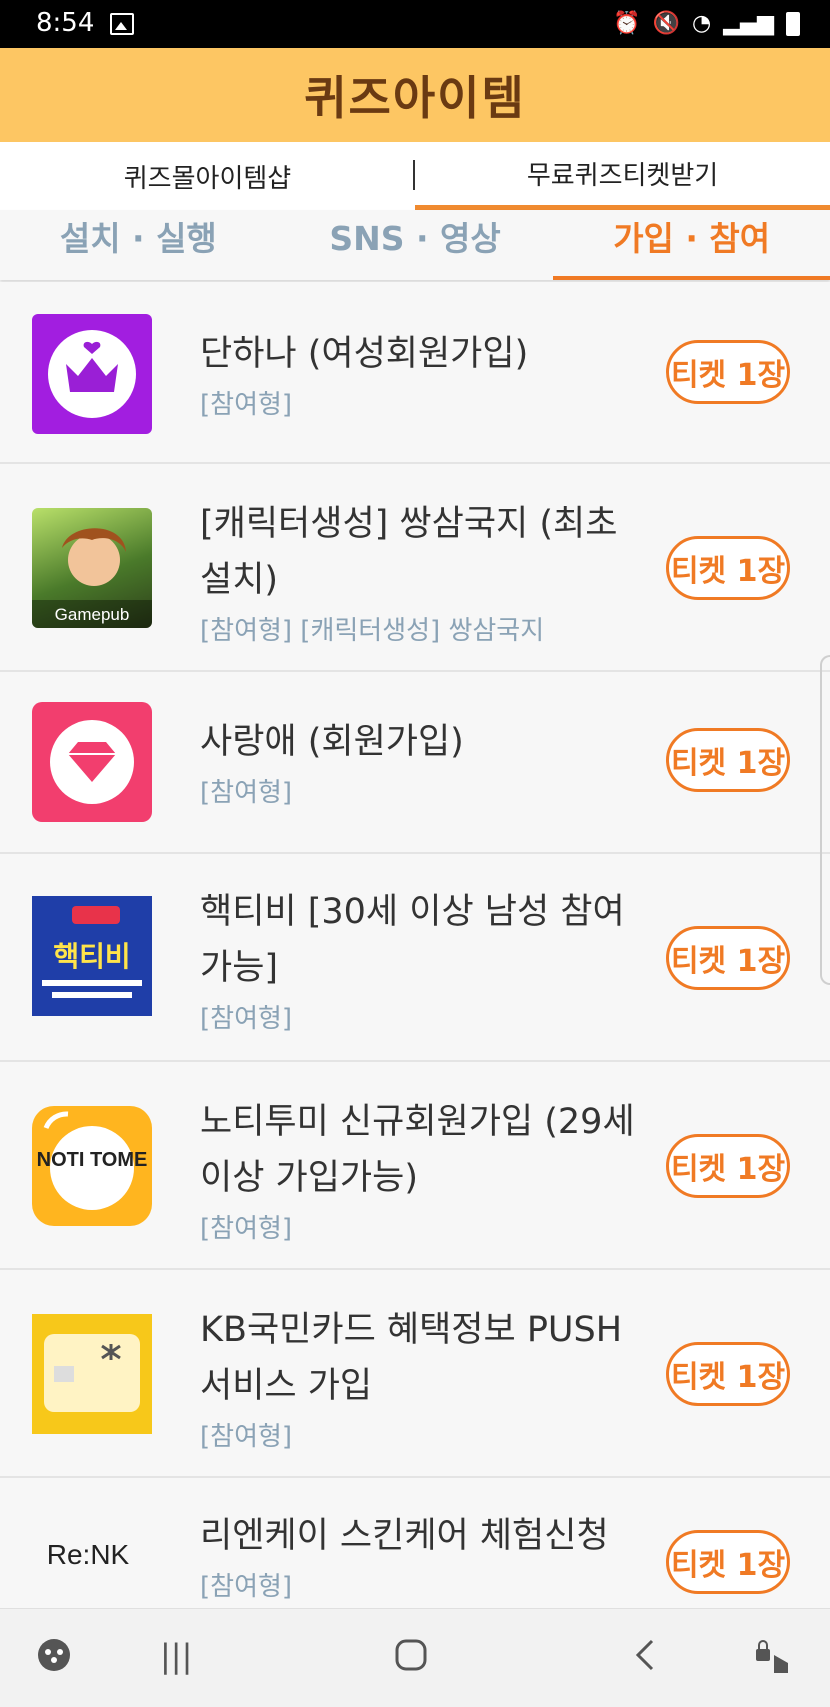 The height and width of the screenshot is (1707, 830). I want to click on page-title: 퀴즈아이템, so click(415, 98).